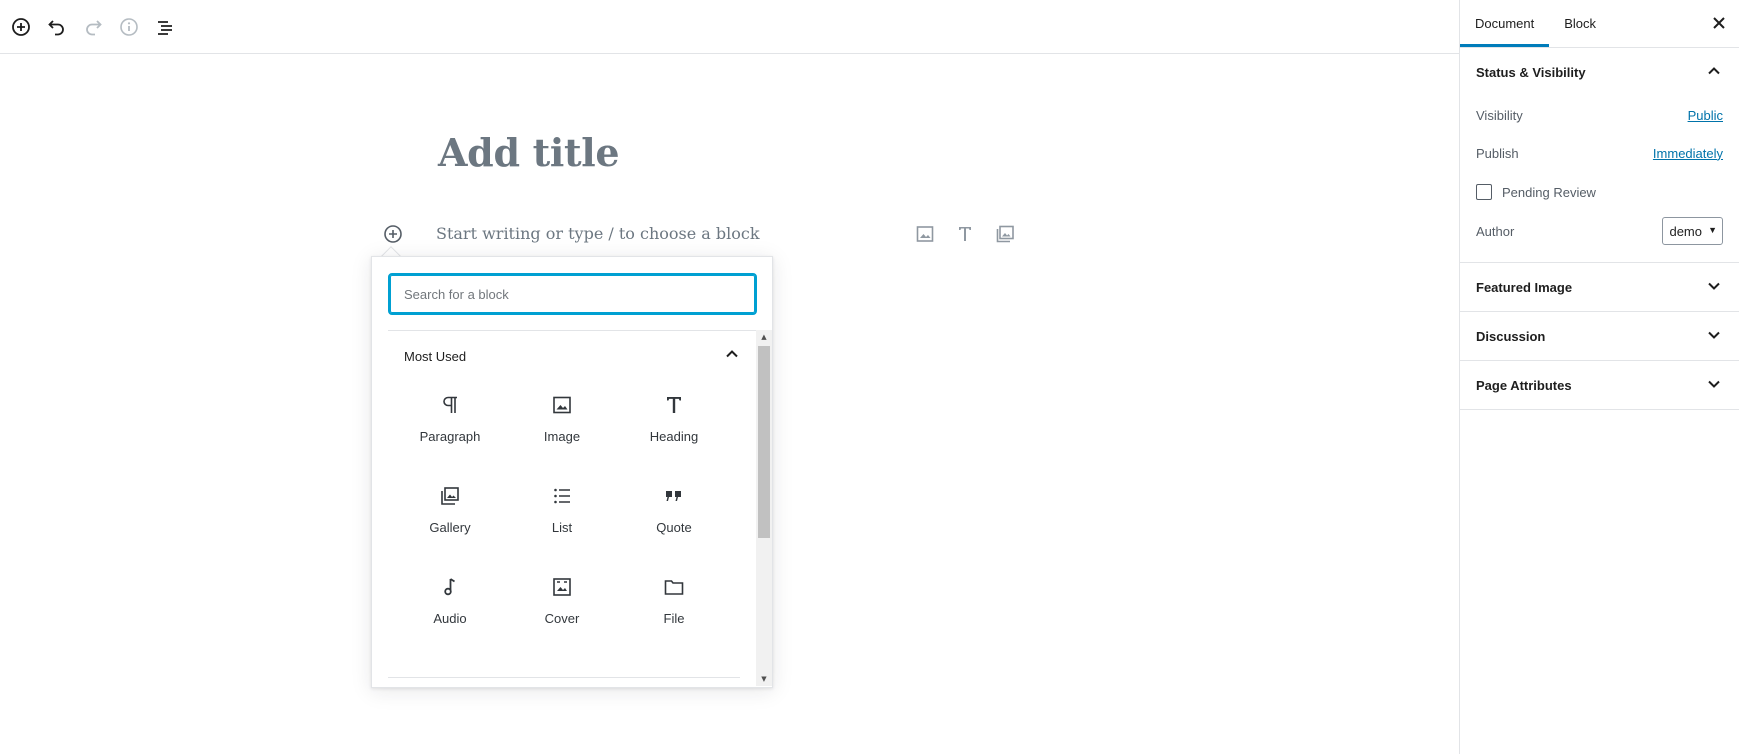 This screenshot has height=754, width=1739. I want to click on block-search-input, so click(572, 294).